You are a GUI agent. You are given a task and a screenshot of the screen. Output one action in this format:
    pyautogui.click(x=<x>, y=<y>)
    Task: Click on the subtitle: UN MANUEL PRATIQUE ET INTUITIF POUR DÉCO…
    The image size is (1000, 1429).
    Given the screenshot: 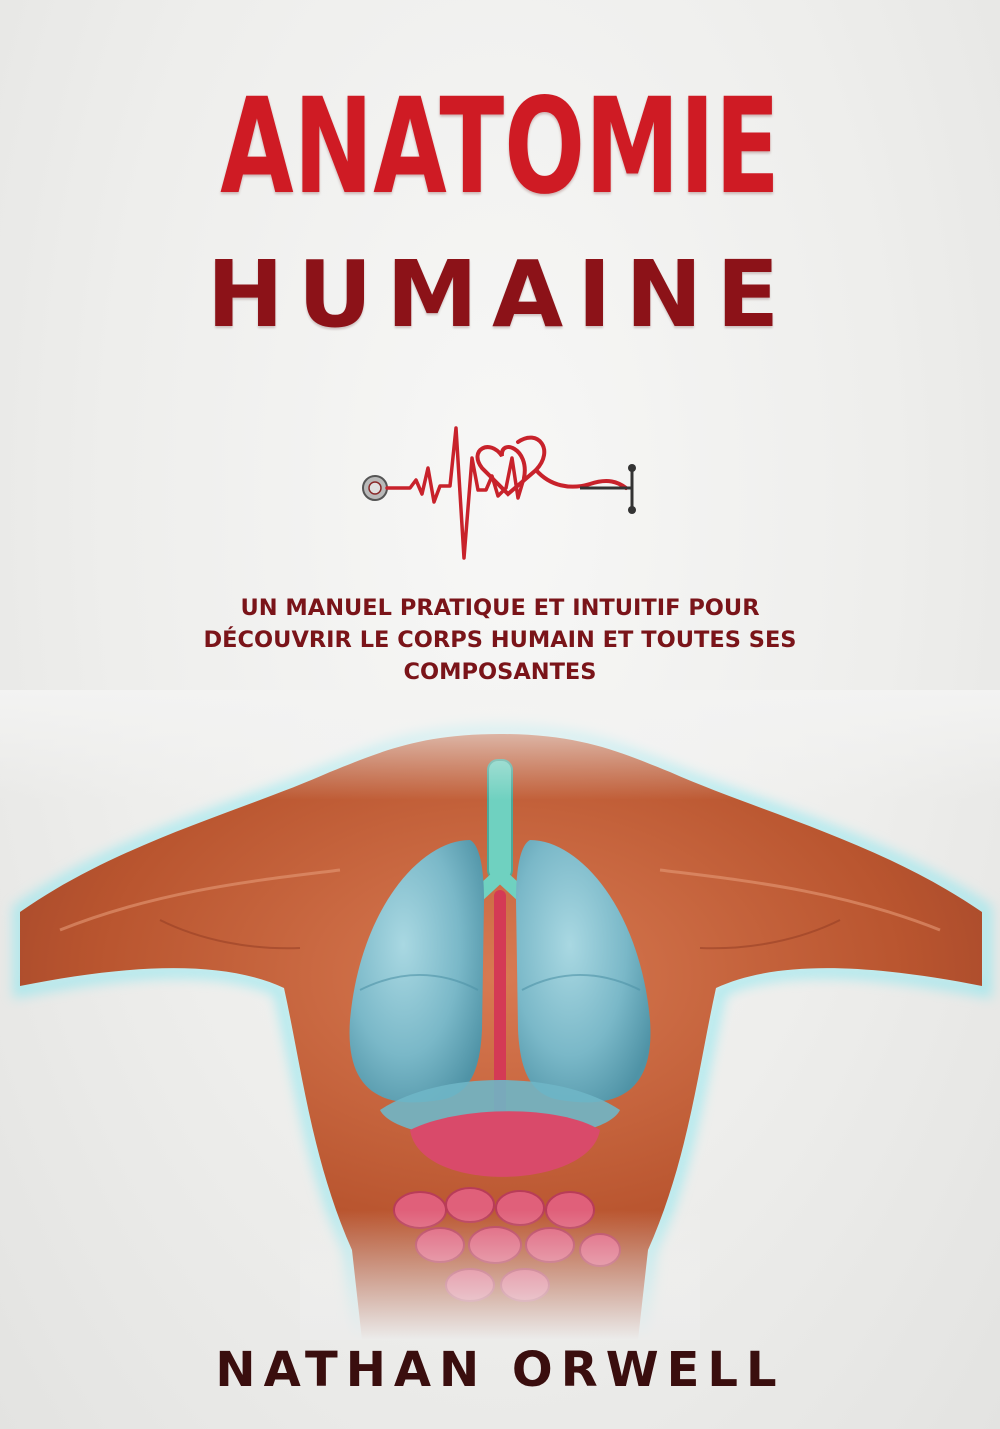 What is the action you would take?
    pyautogui.click(x=500, y=640)
    